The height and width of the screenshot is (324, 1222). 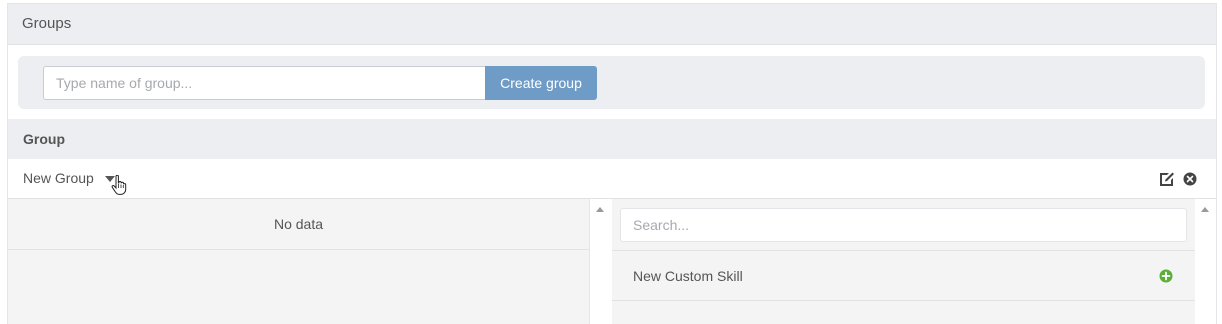 What do you see at coordinates (1166, 276) in the screenshot?
I see `plus-circle-icon` at bounding box center [1166, 276].